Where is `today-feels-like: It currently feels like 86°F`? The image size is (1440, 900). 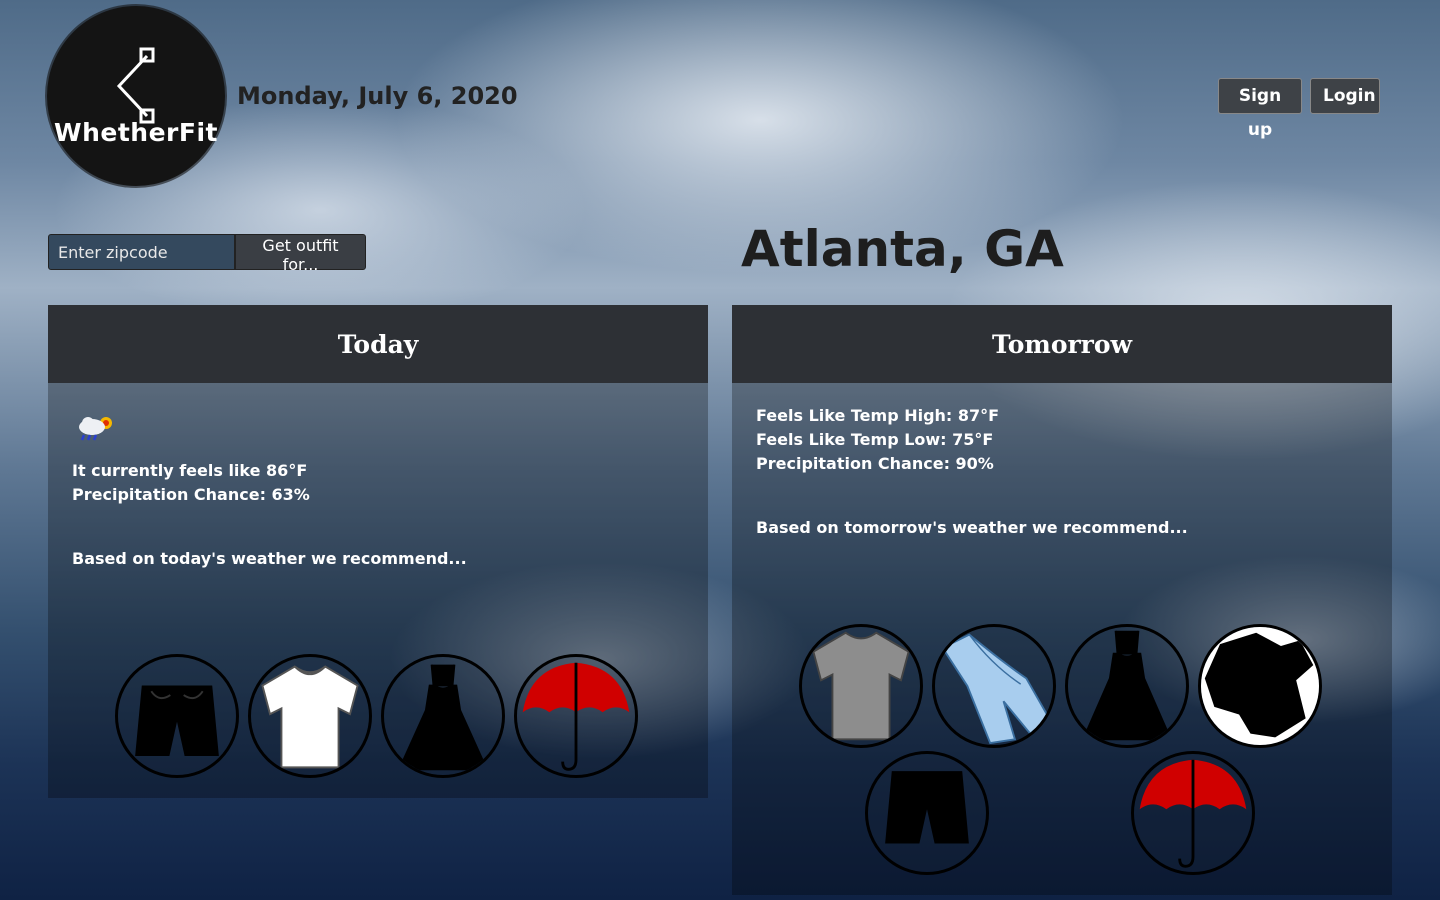
today-feels-like: It currently feels like 86°F is located at coordinates (190, 470).